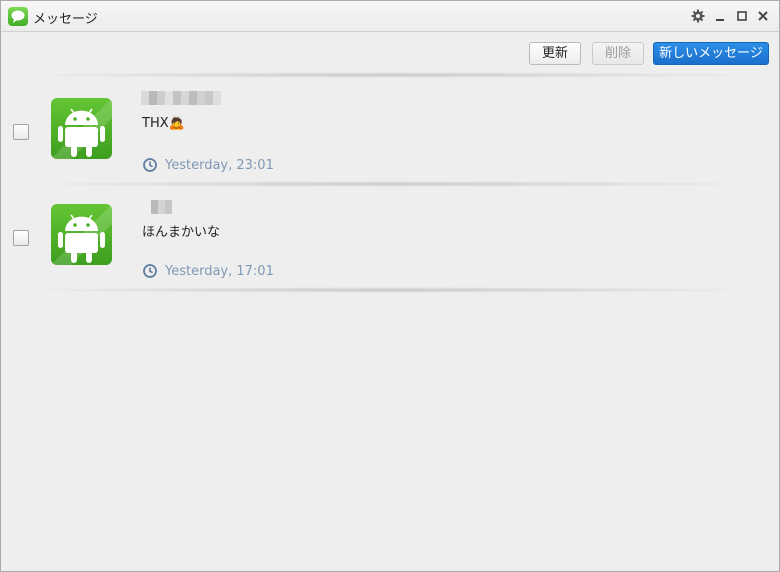 This screenshot has width=780, height=572. Describe the element at coordinates (18, 16) in the screenshot. I see `speech-bubble-icon` at that location.